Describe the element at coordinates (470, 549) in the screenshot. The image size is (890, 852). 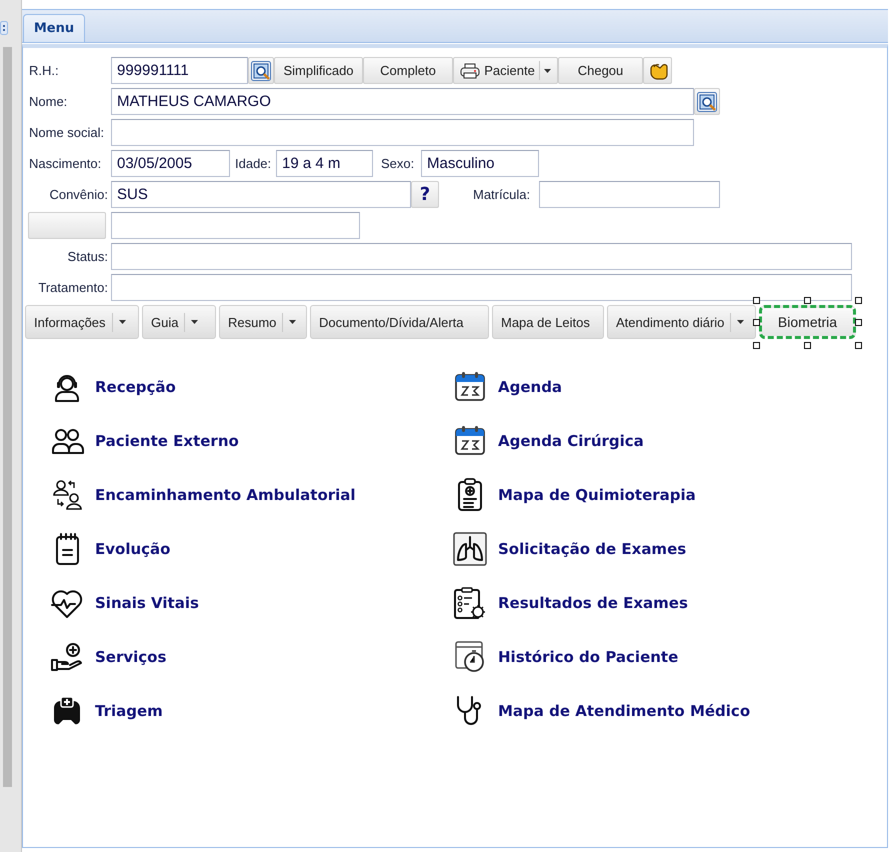
I see `lungs-icon` at that location.